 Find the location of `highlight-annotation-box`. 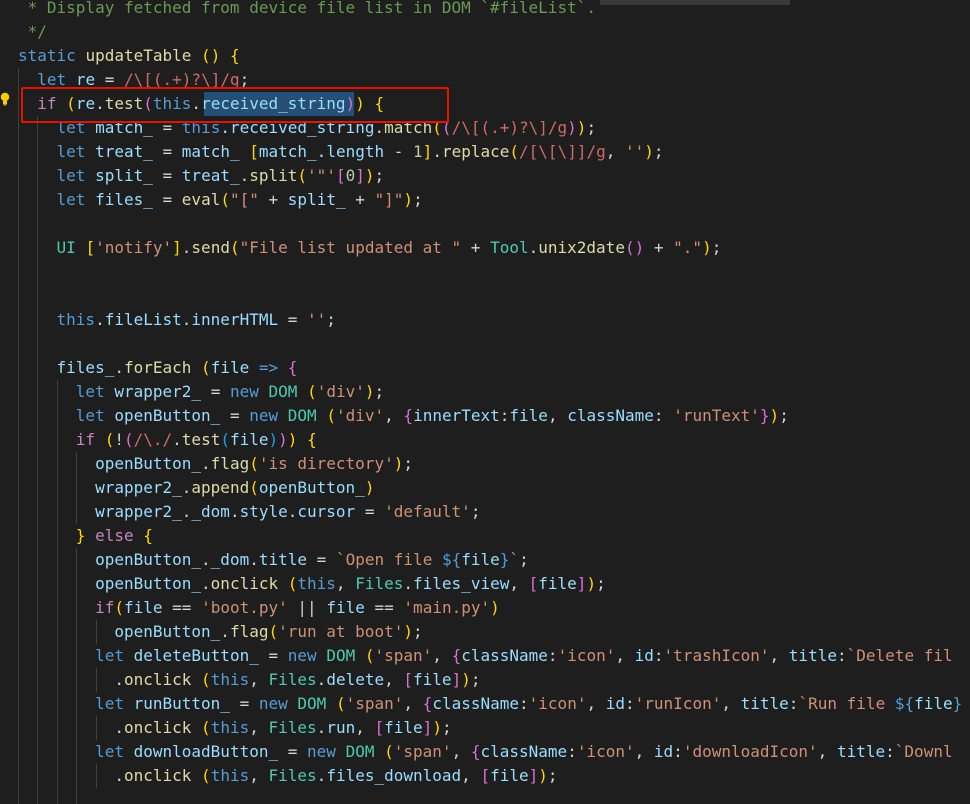

highlight-annotation-box is located at coordinates (235, 105).